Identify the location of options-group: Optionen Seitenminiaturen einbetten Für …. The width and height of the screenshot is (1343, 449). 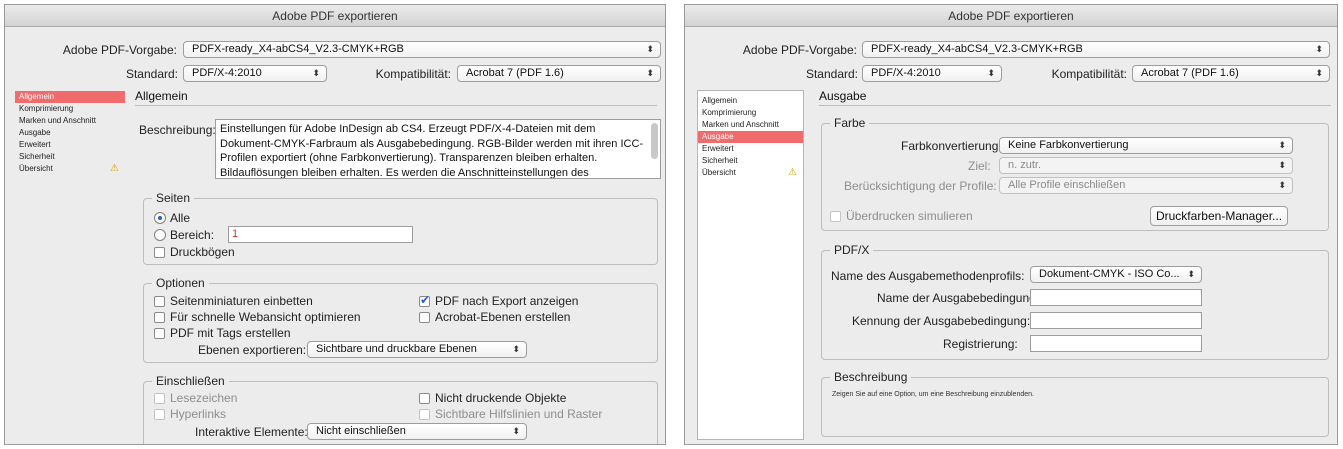
(400, 319).